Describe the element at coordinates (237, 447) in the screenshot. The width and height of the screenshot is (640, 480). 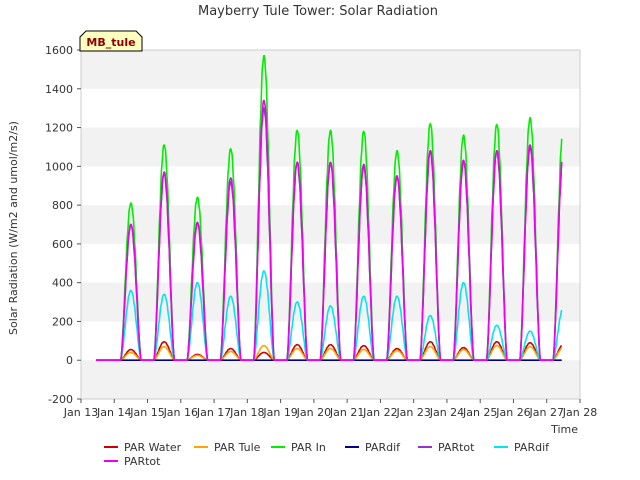
I see `legend-label: PAR Tule` at that location.